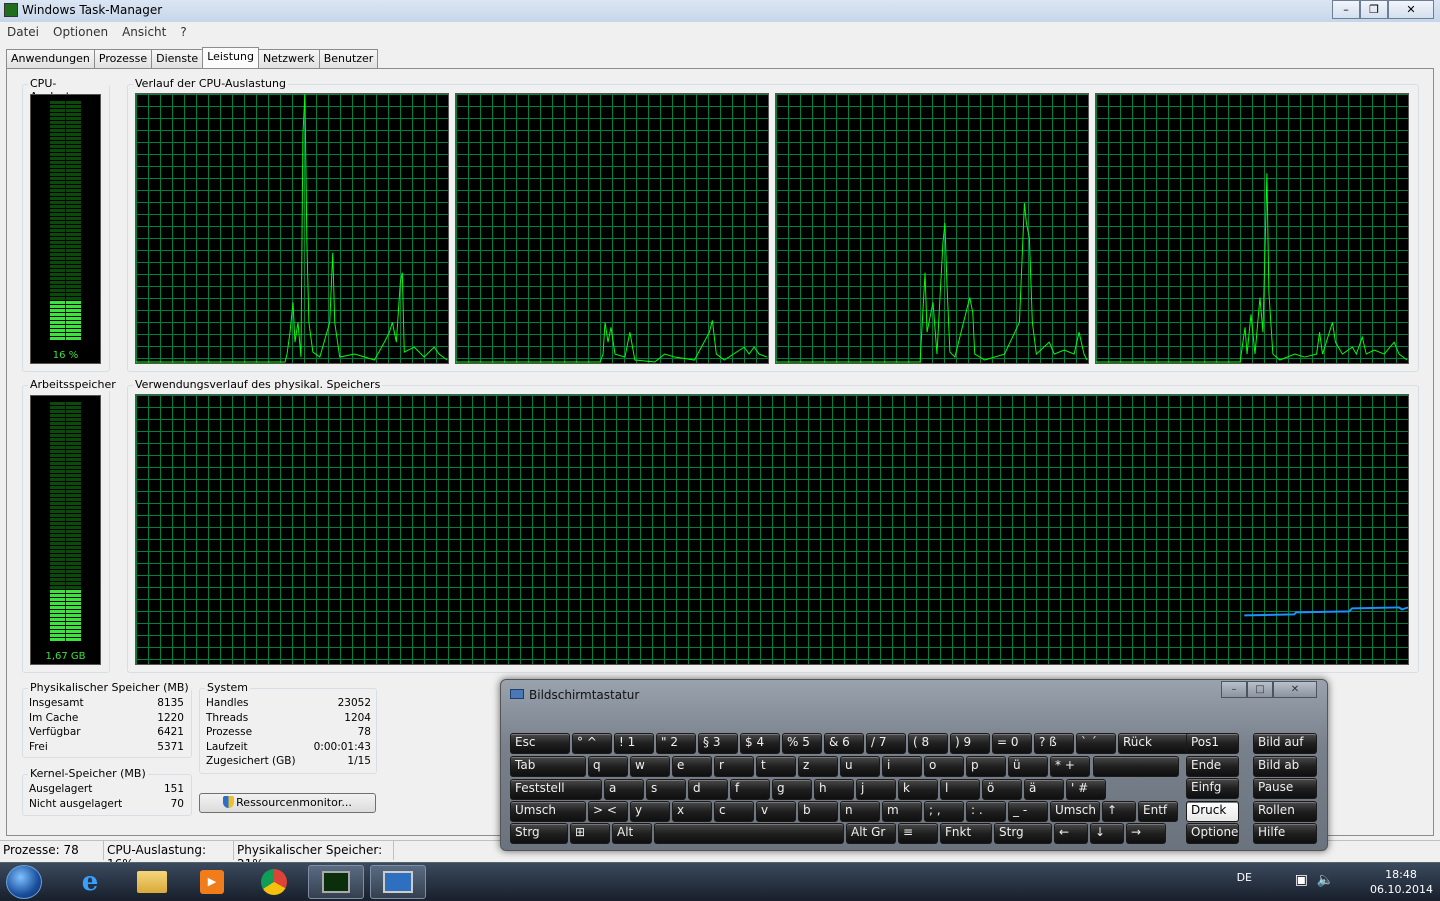  What do you see at coordinates (1044, 789) in the screenshot?
I see `key-ä: ä` at bounding box center [1044, 789].